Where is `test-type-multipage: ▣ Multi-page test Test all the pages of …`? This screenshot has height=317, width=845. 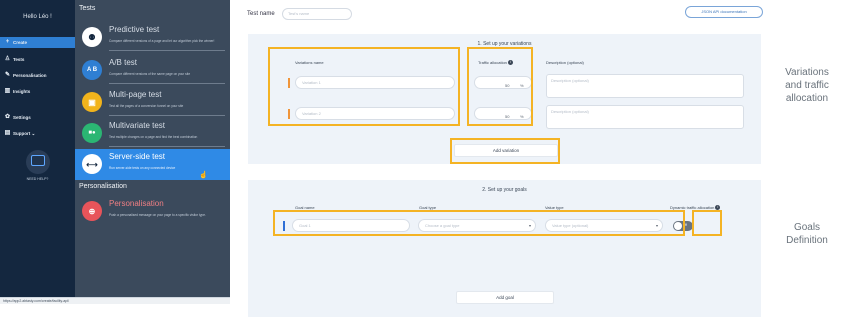 test-type-multipage: ▣ Multi-page test Test all the pages of … is located at coordinates (152, 102).